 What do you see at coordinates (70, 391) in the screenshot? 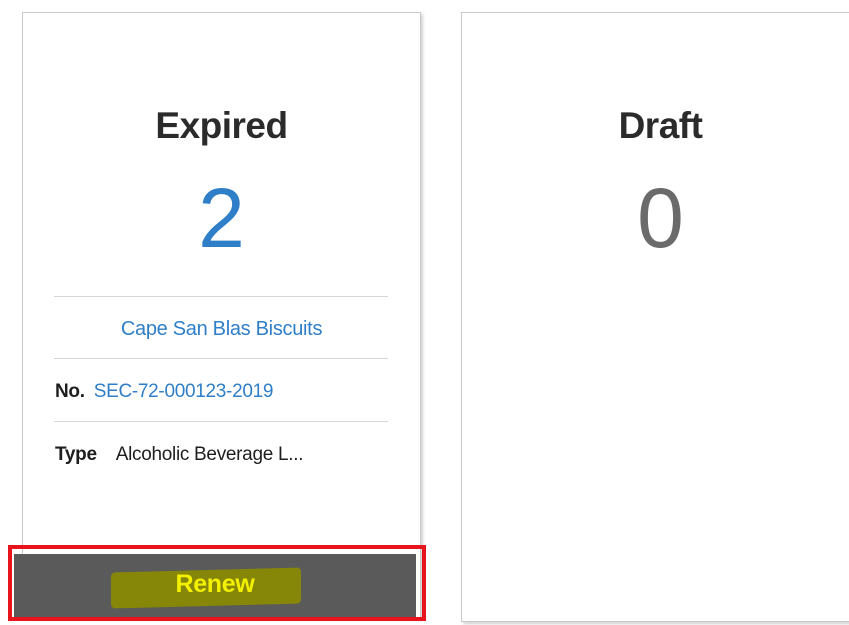
I see `license-number-label: No.` at bounding box center [70, 391].